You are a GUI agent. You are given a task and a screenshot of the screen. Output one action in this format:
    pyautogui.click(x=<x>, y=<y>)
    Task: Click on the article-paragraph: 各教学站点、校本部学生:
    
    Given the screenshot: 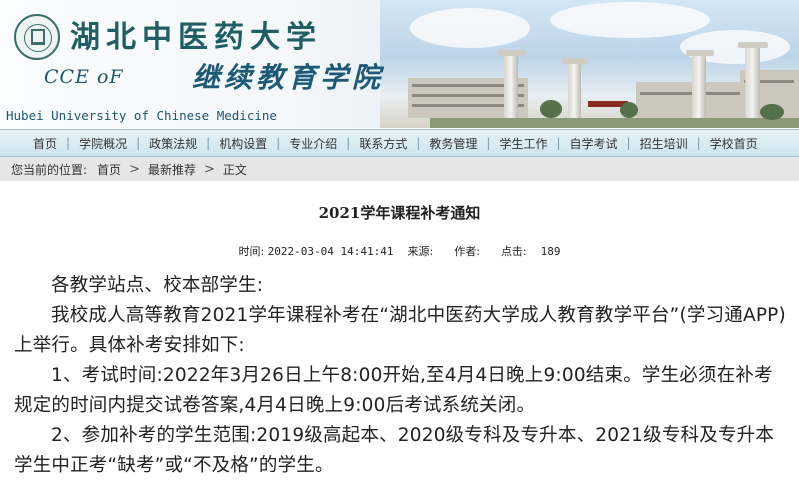 What is the action you would take?
    pyautogui.click(x=157, y=285)
    